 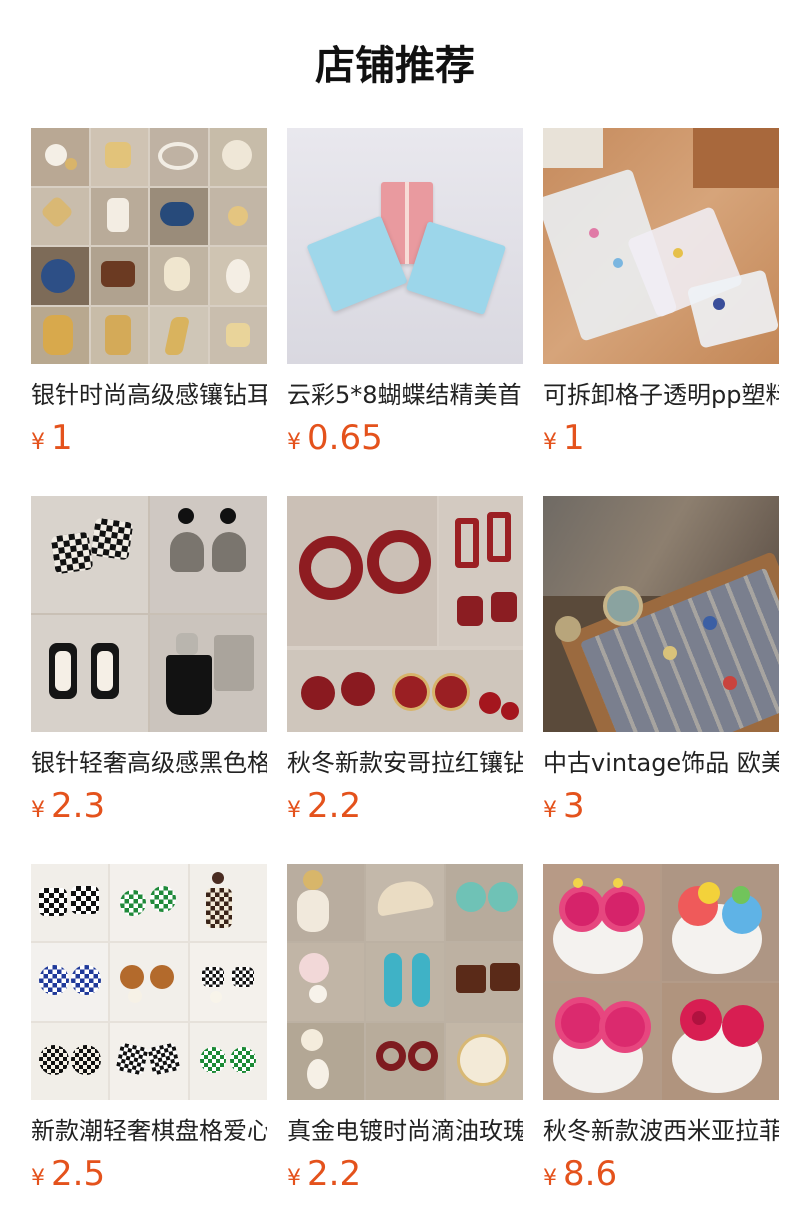 I want to click on product-name: 新款潮轻奢棋盘格爱心, so click(x=149, y=1131).